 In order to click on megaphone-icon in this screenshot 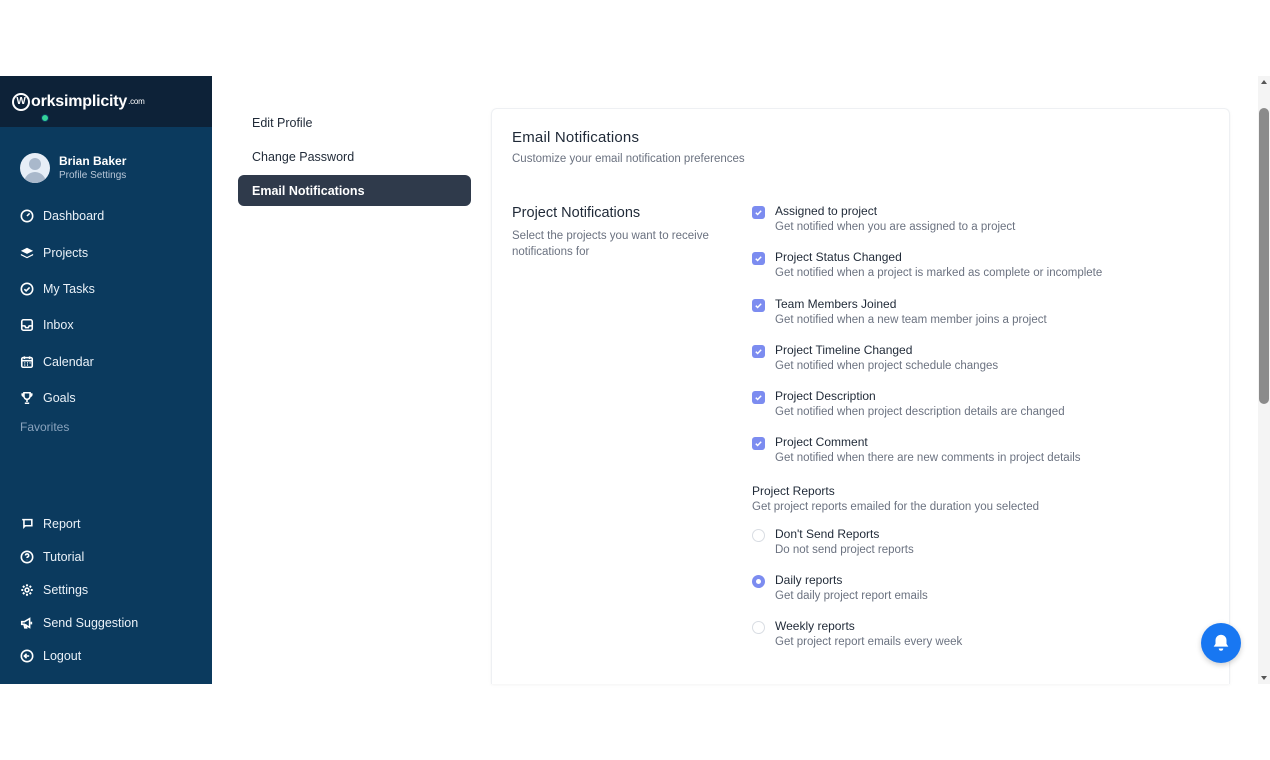, I will do `click(26, 623)`.